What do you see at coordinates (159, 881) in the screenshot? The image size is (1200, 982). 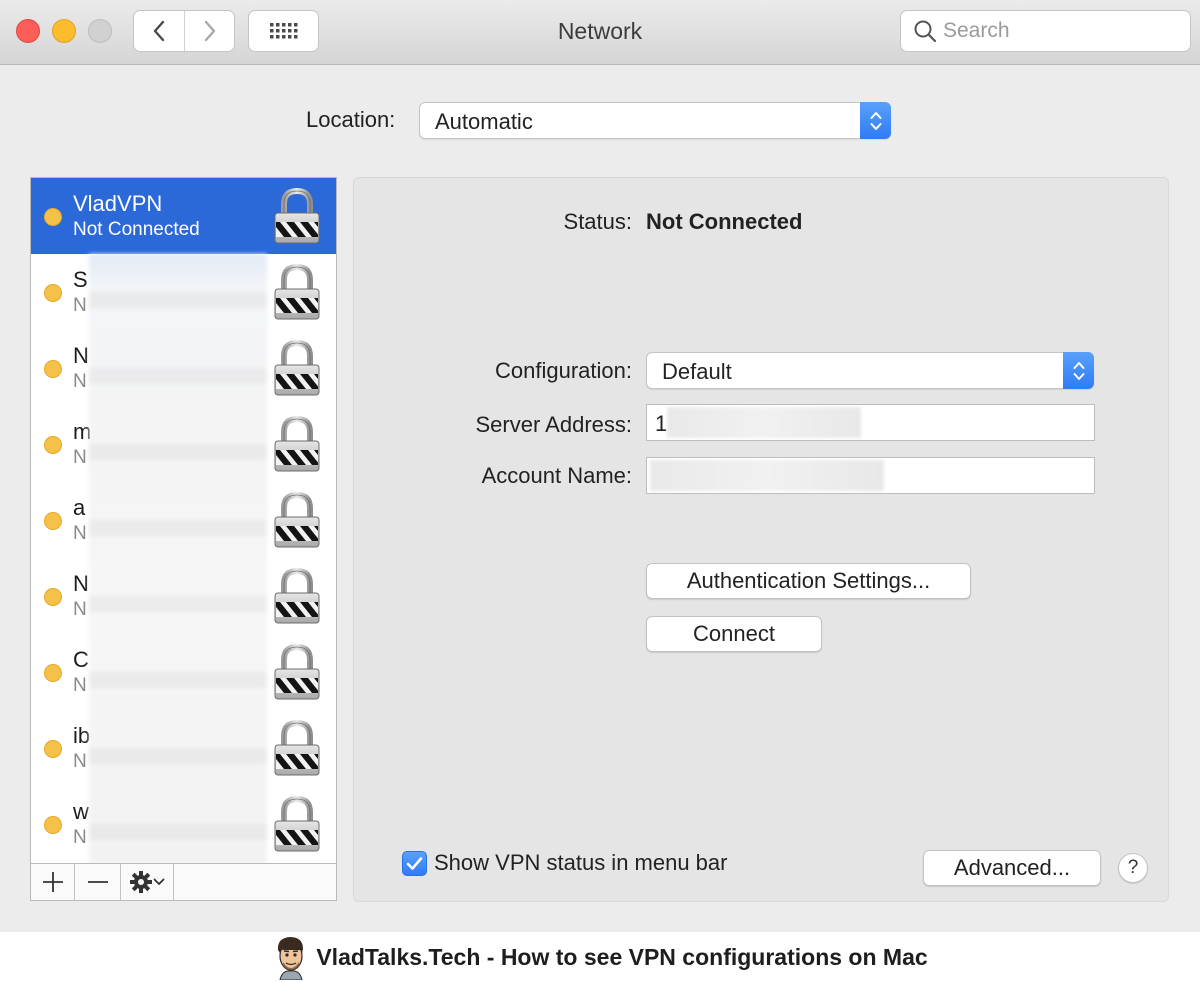 I see `chevron-down-icon` at bounding box center [159, 881].